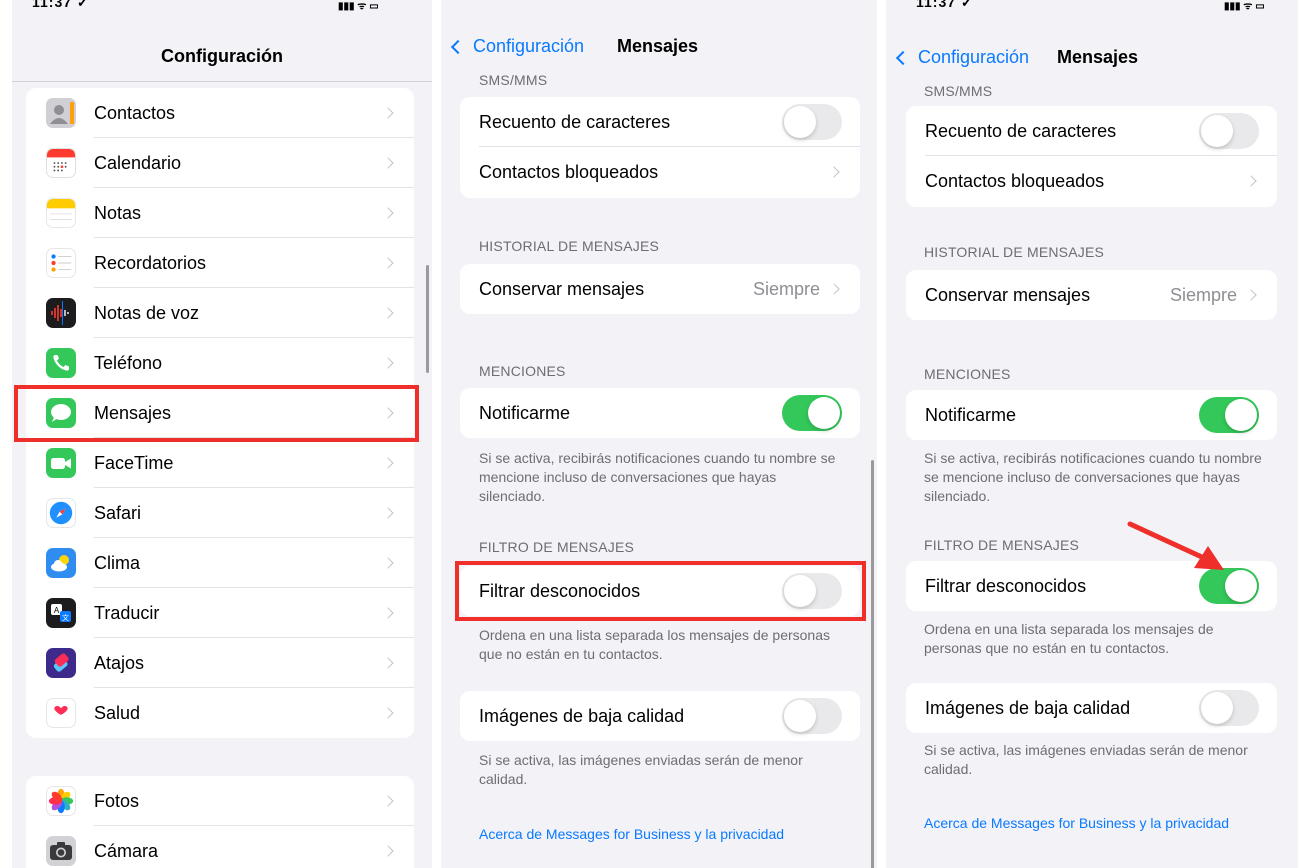 The width and height of the screenshot is (1298, 868). Describe the element at coordinates (147, 312) in the screenshot. I see `row-label: Notas de voz` at that location.